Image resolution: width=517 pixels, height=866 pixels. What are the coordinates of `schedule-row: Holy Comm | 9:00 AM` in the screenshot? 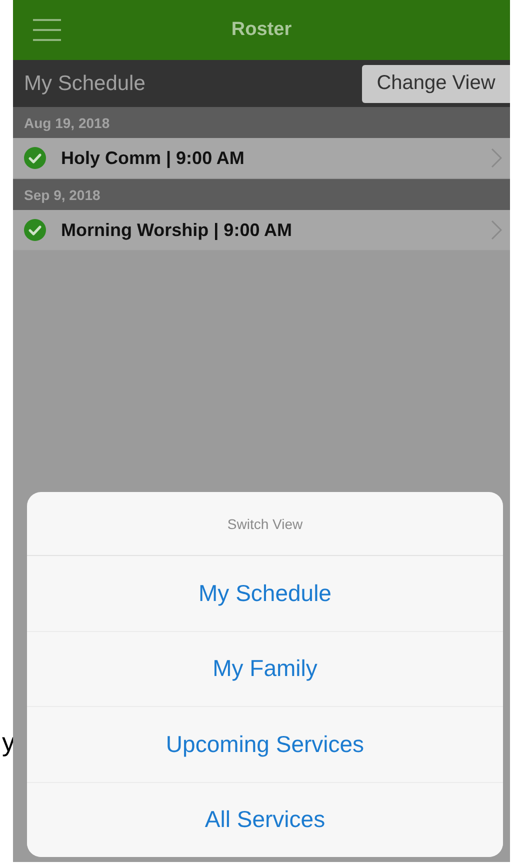 It's located at (261, 158).